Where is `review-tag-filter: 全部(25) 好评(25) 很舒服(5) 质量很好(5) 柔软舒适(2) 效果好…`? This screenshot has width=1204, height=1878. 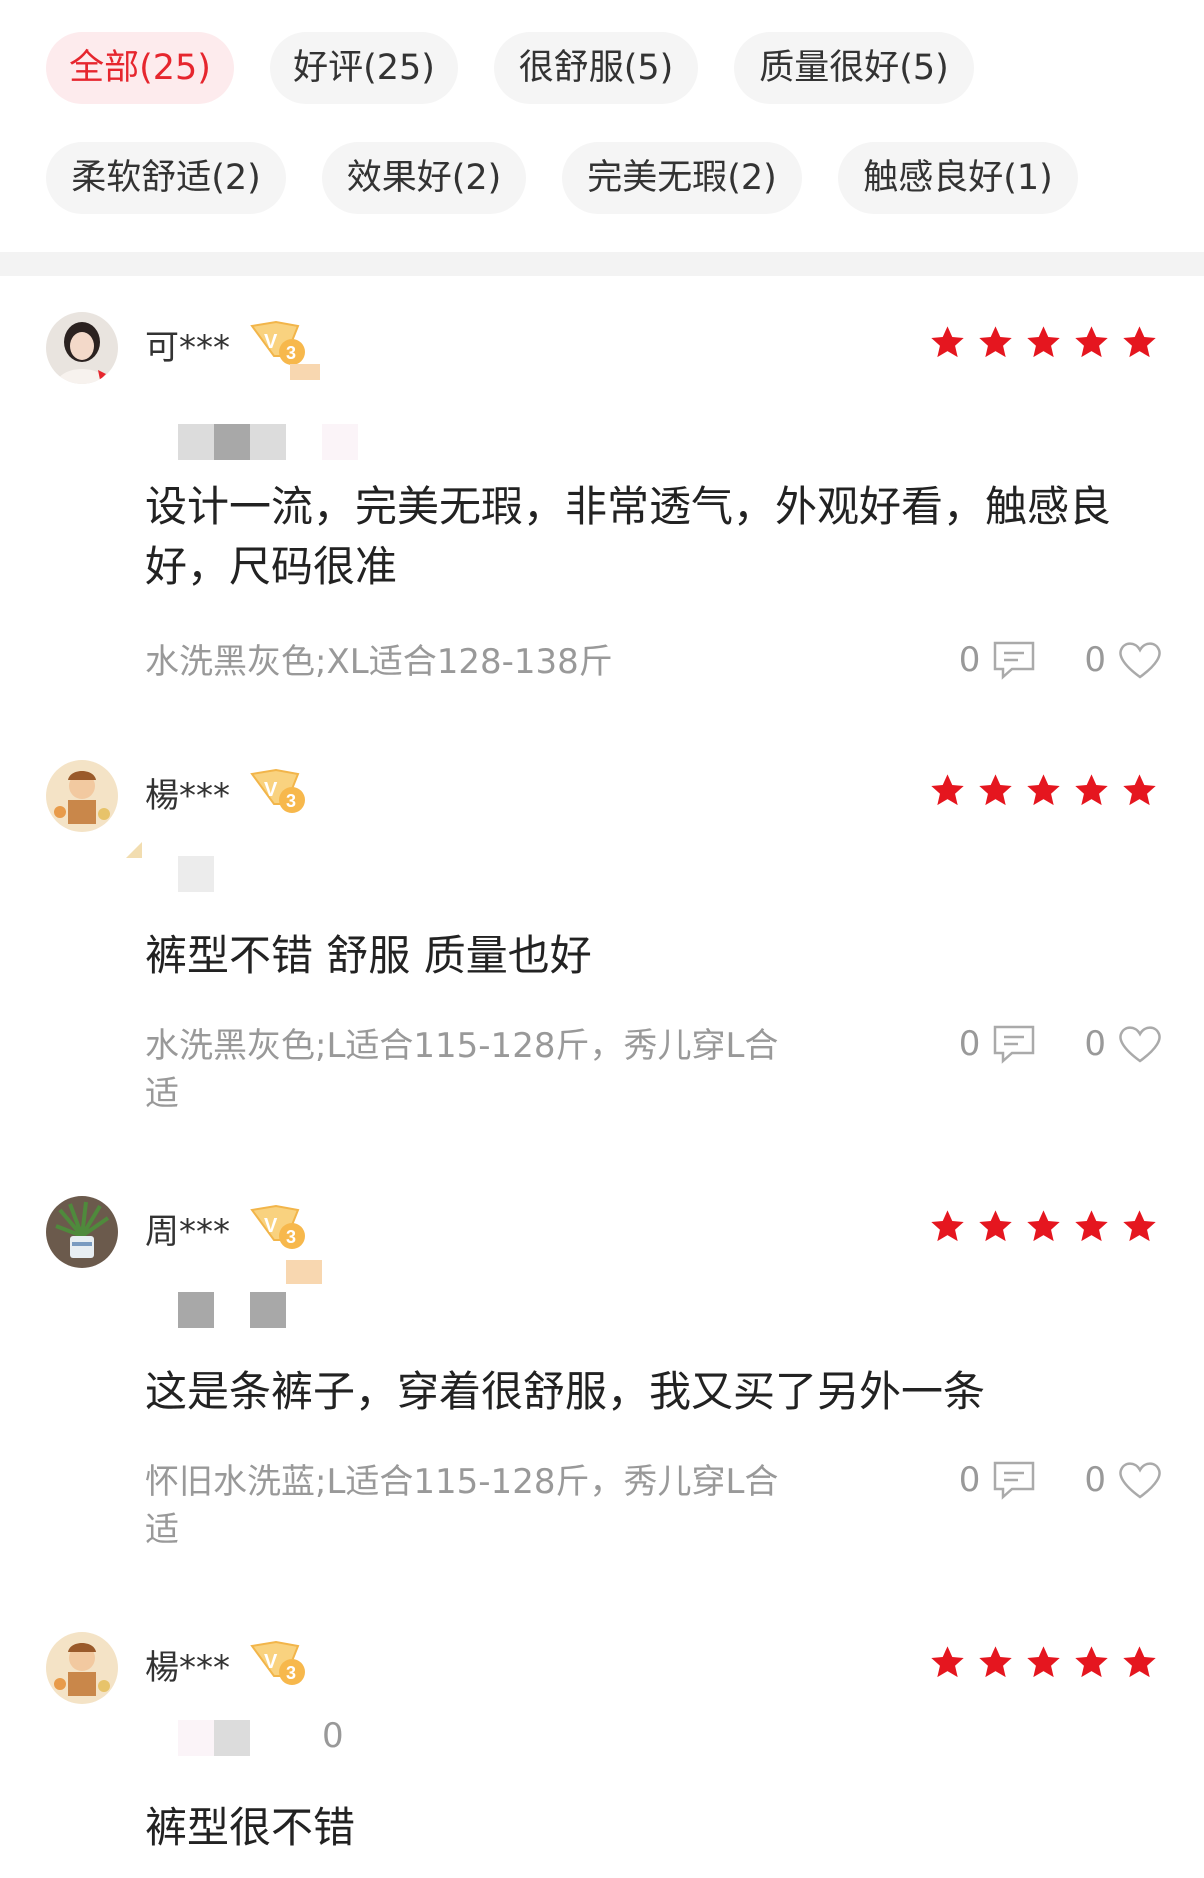 review-tag-filter: 全部(25) 好评(25) 很舒服(5) 质量很好(5) 柔软舒适(2) 效果好… is located at coordinates (602, 126).